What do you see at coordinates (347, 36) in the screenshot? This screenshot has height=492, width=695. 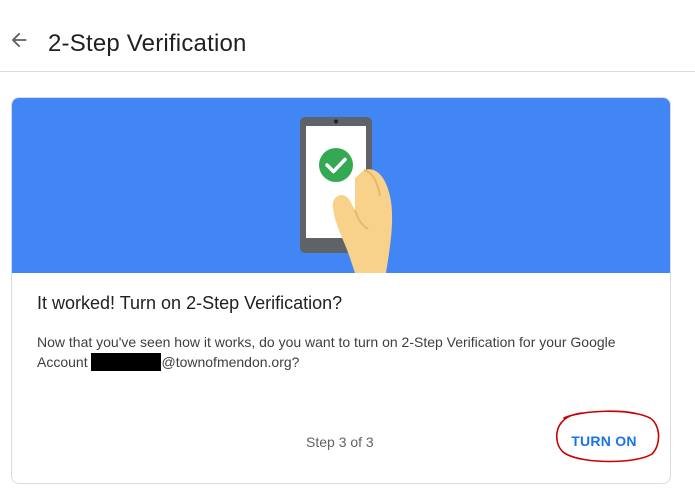 I see `header: 2-Step Verification` at bounding box center [347, 36].